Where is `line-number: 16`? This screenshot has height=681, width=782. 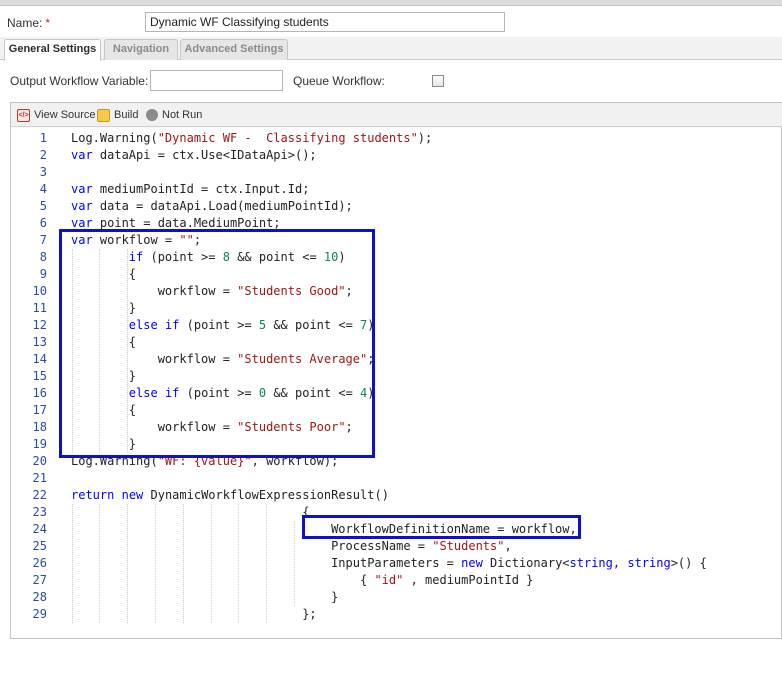
line-number: 16 is located at coordinates (39, 393).